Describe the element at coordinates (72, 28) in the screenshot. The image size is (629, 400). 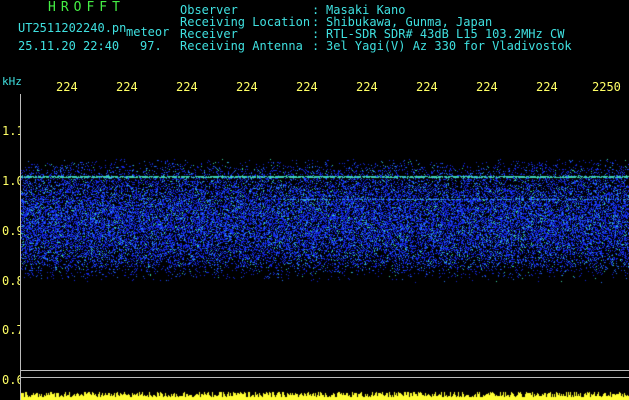
I see `filename: UT2511202240.pn` at that location.